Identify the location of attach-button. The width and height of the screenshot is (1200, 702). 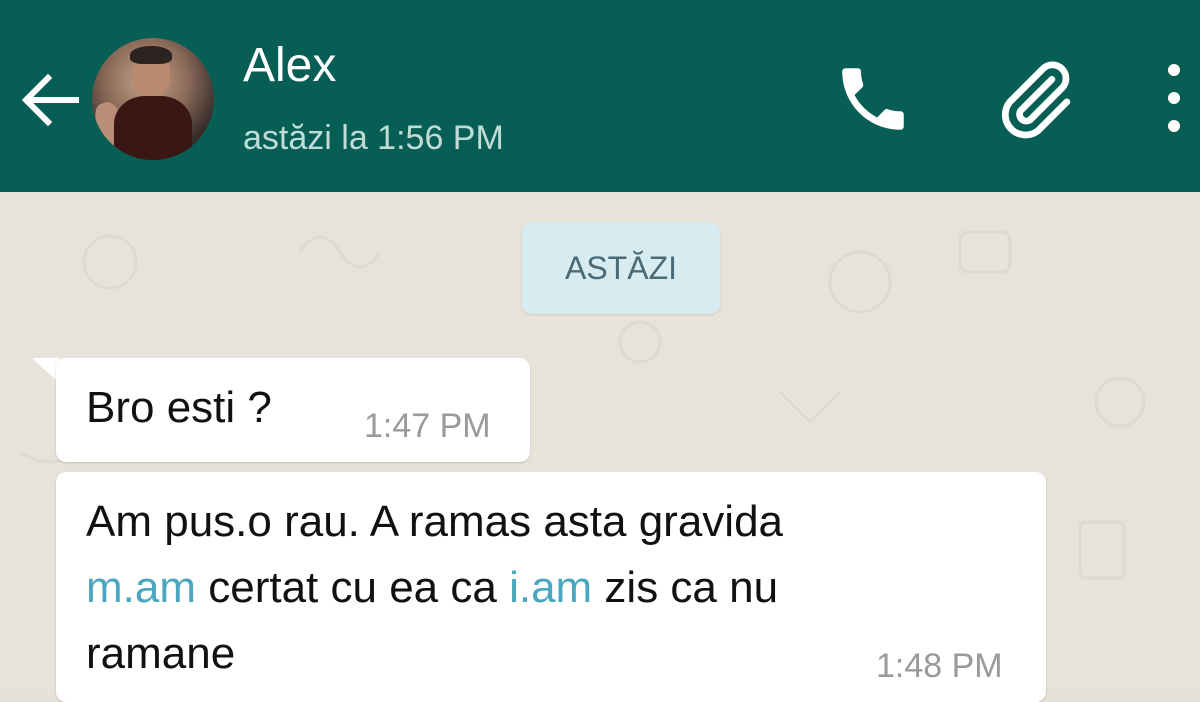
(1035, 100).